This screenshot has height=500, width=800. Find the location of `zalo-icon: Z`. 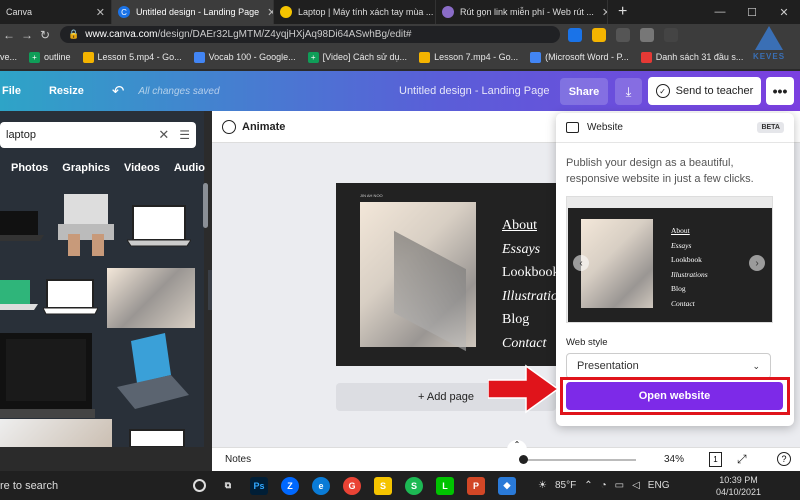

zalo-icon: Z is located at coordinates (290, 485).